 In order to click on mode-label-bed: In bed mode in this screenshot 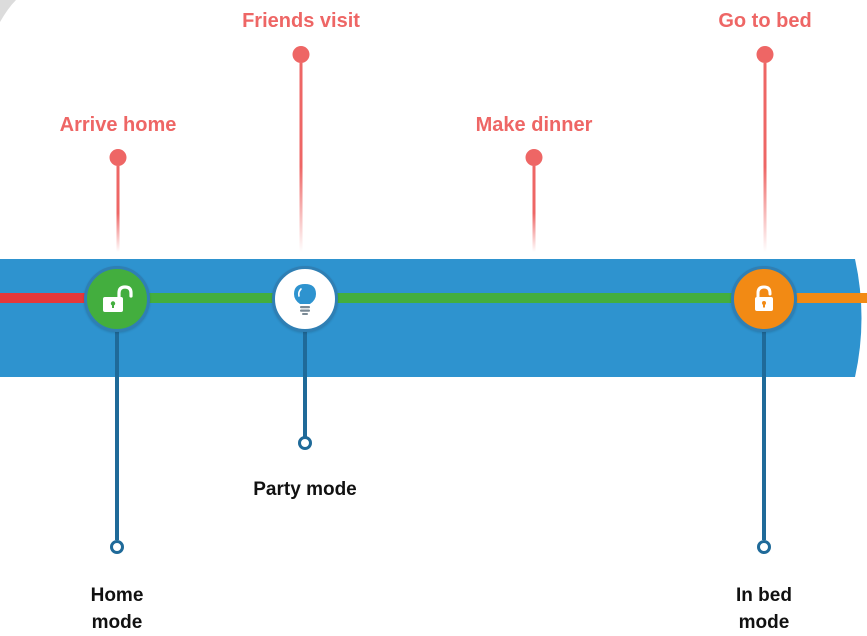, I will do `click(764, 609)`.